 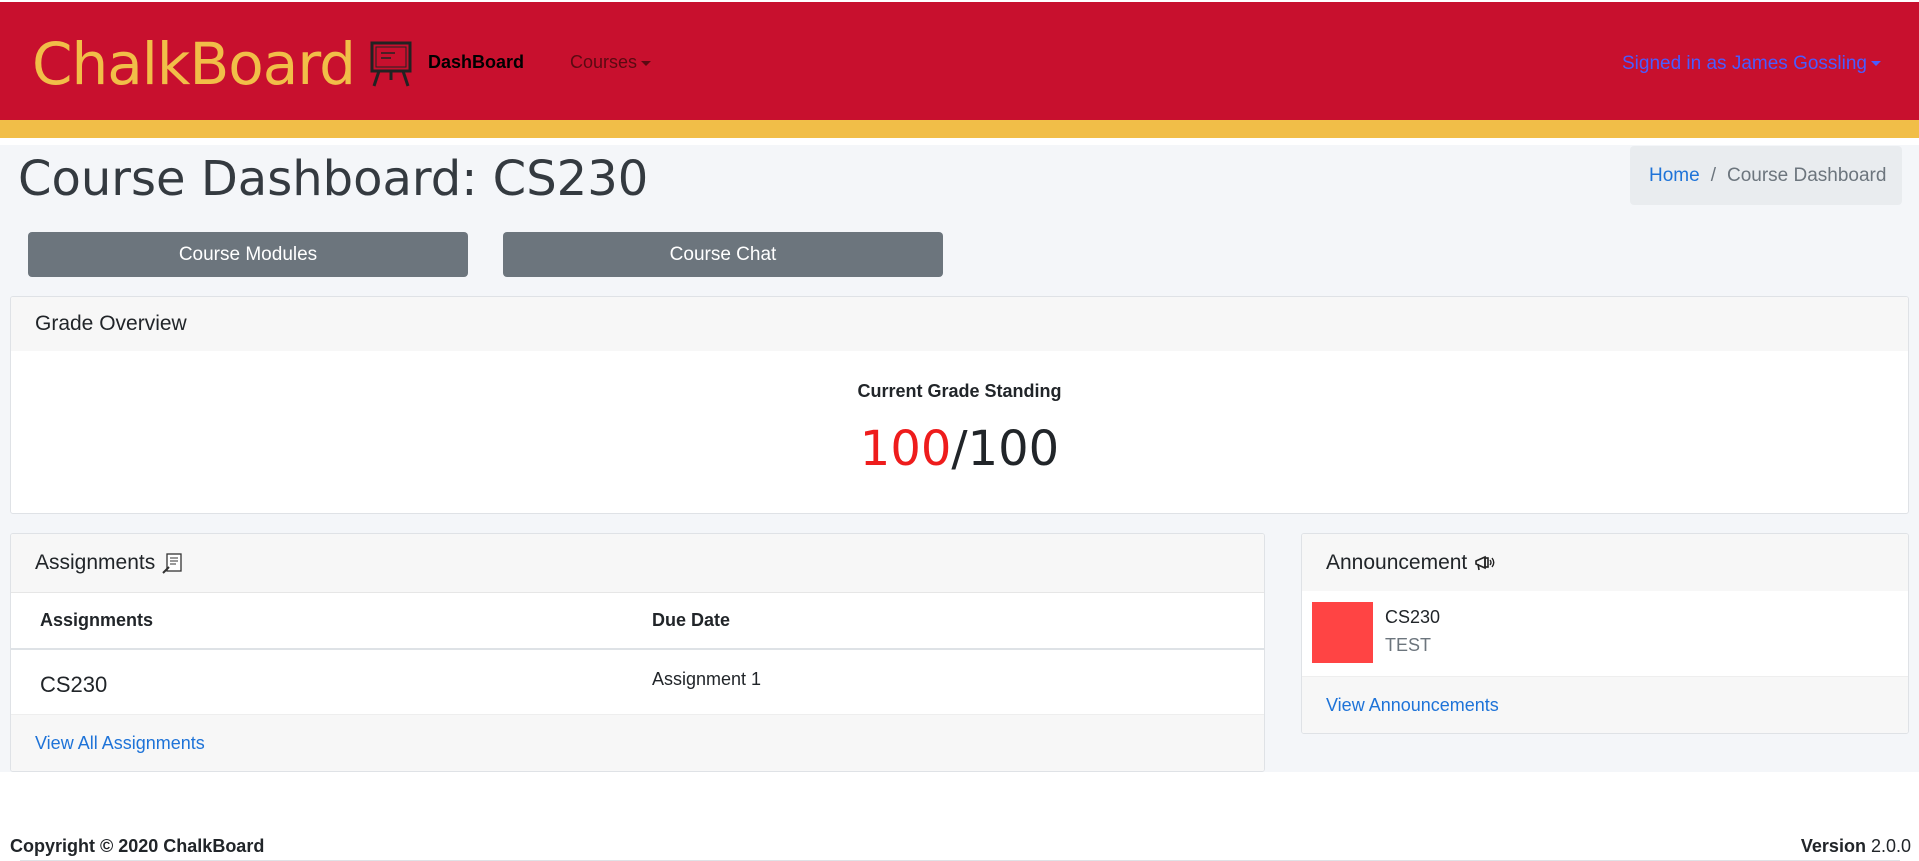 What do you see at coordinates (1605, 704) in the screenshot?
I see `view-announcements-link: View Announcements` at bounding box center [1605, 704].